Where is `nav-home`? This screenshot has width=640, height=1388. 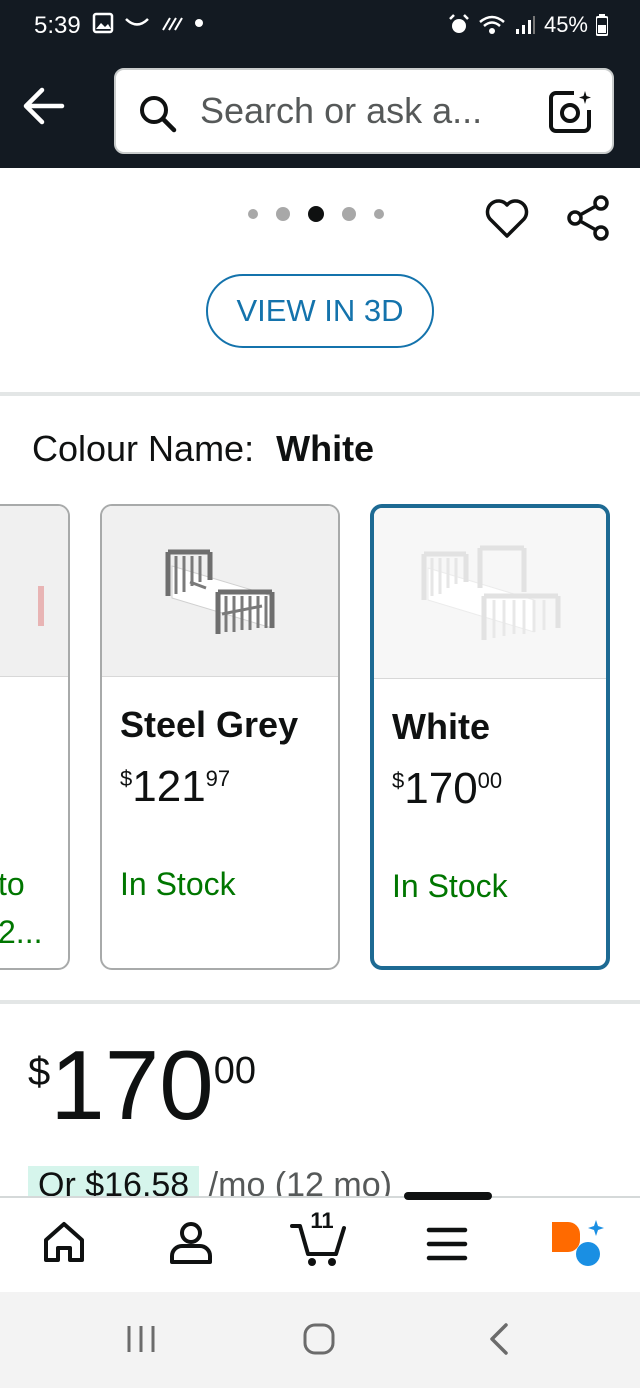
nav-home is located at coordinates (64, 1245).